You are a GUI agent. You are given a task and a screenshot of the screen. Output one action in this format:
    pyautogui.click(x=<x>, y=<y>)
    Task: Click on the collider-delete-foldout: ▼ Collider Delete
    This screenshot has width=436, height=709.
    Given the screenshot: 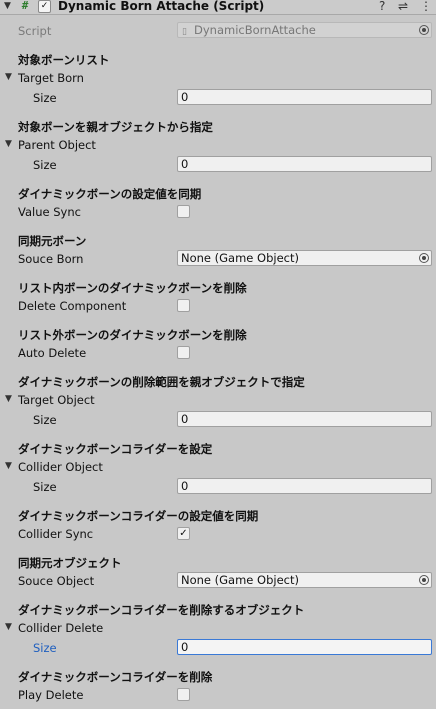 What is the action you would take?
    pyautogui.click(x=218, y=628)
    